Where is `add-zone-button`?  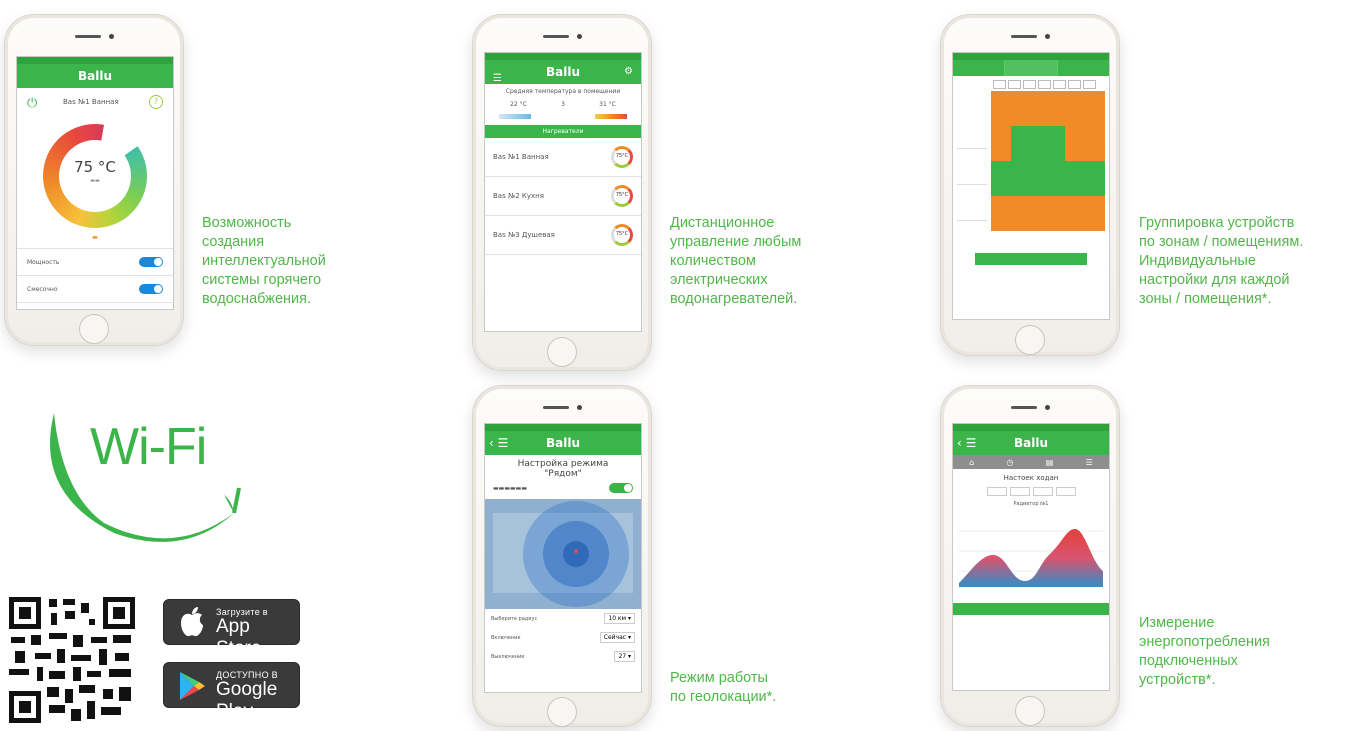
add-zone-button is located at coordinates (1031, 259).